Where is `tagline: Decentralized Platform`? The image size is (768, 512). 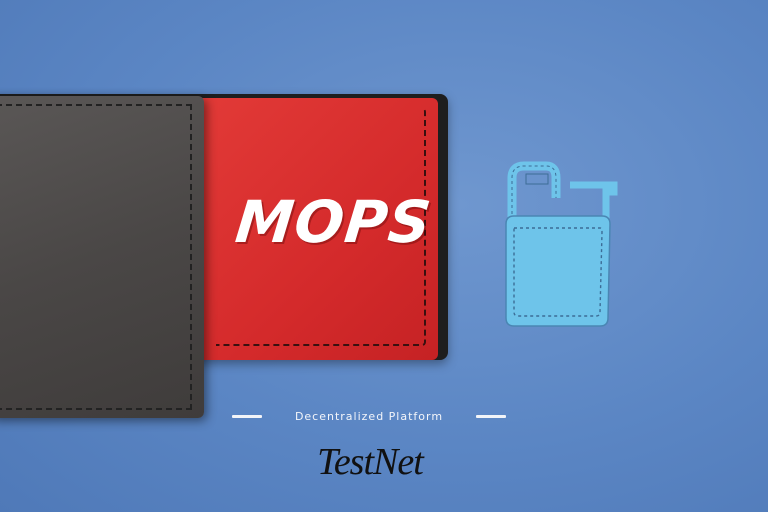
tagline: Decentralized Platform is located at coordinates (369, 416).